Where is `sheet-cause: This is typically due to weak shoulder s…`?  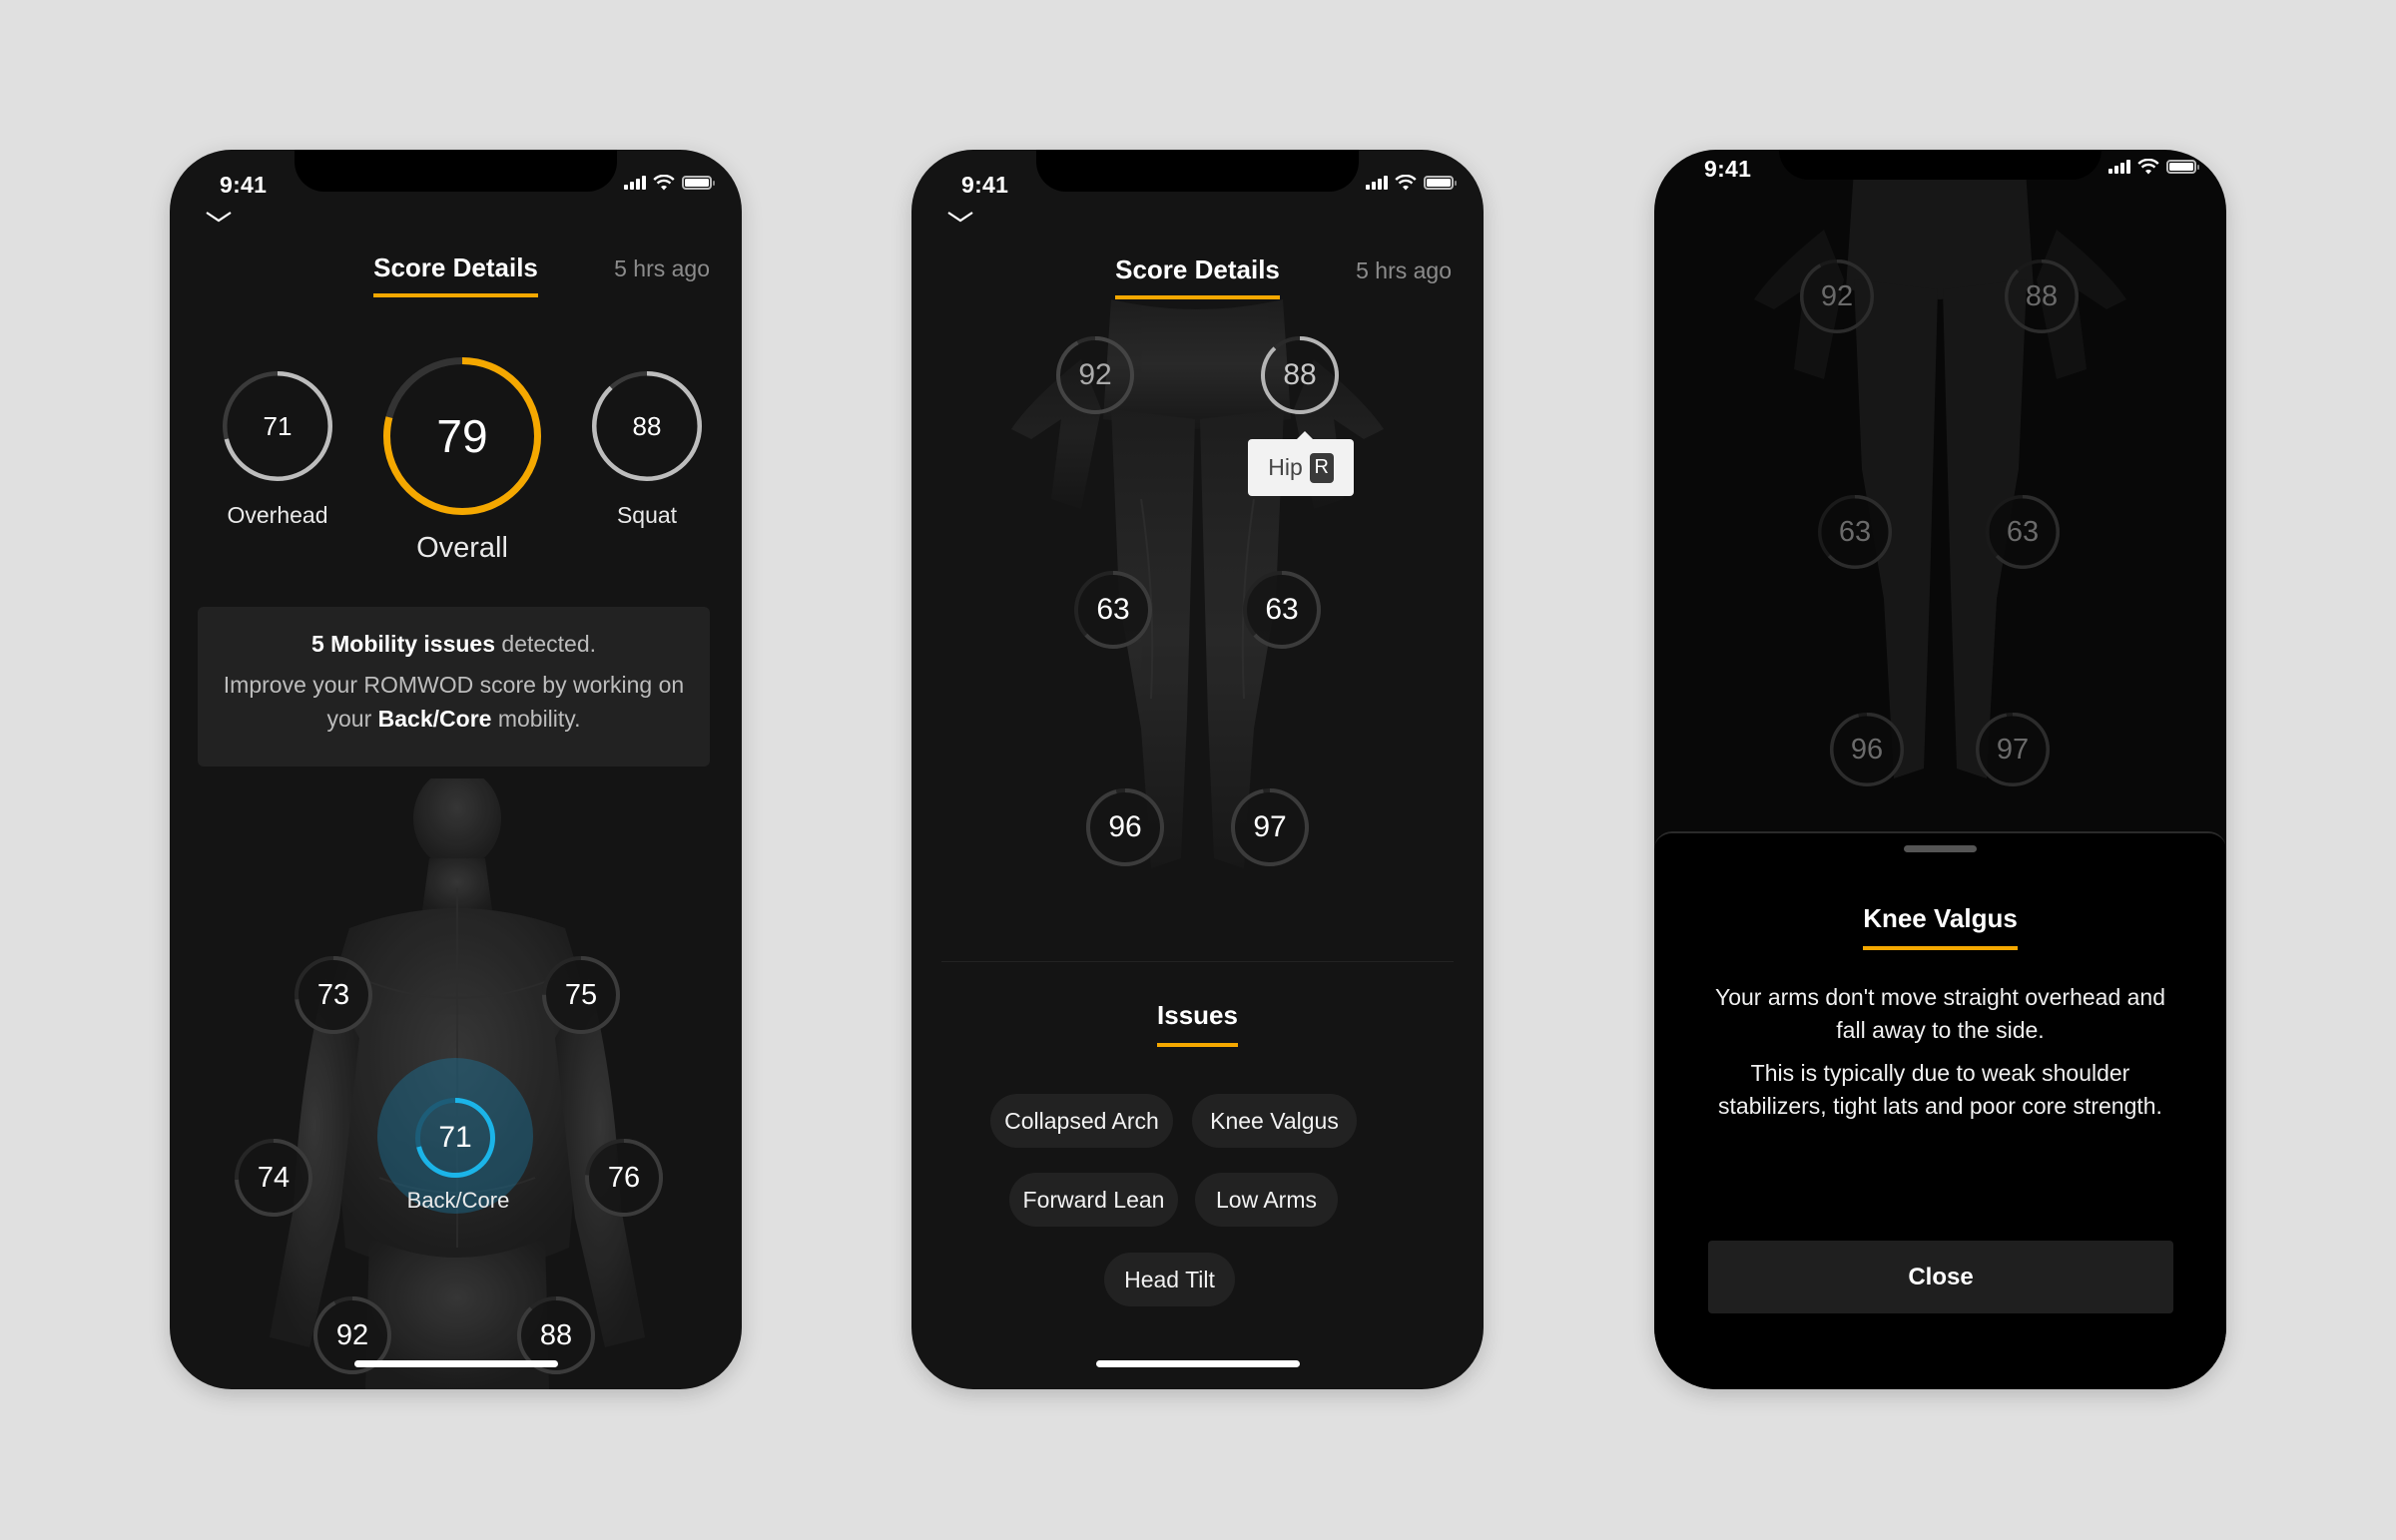
sheet-cause: This is typically due to weak shoulder s… is located at coordinates (1940, 1089).